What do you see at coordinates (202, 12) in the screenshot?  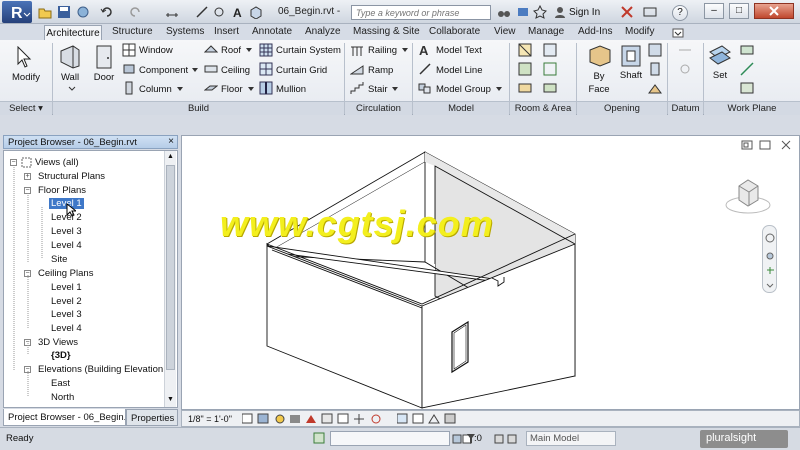 I see `dimension-icon` at bounding box center [202, 12].